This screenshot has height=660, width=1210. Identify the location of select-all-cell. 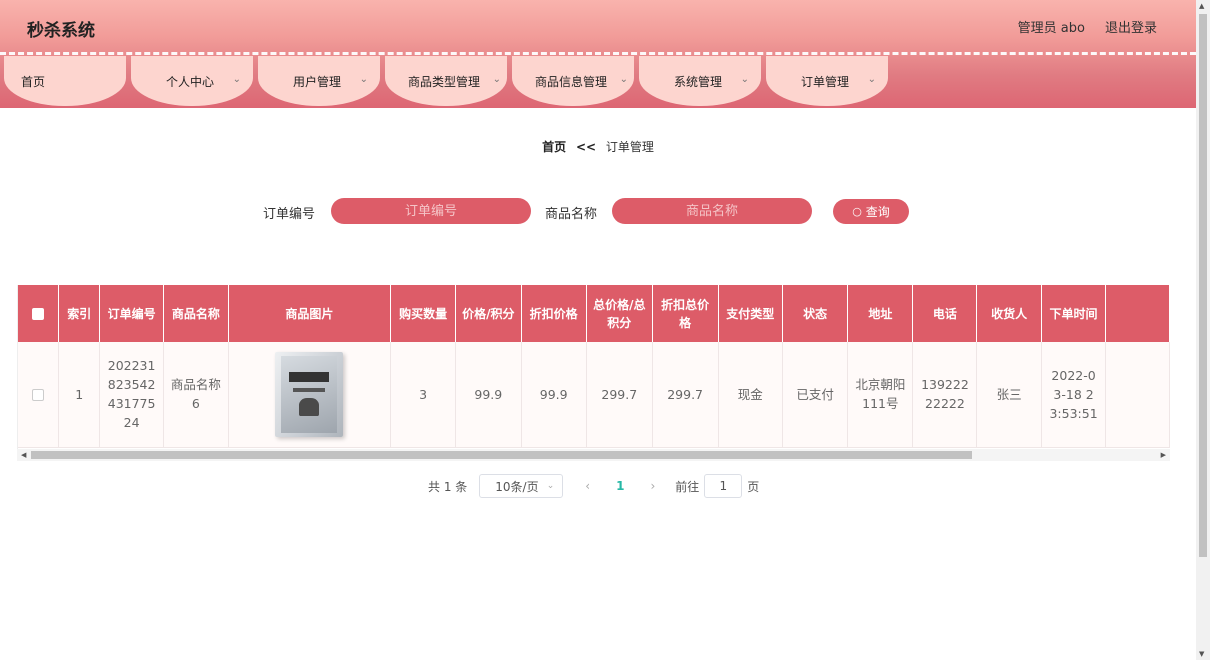
(39, 313).